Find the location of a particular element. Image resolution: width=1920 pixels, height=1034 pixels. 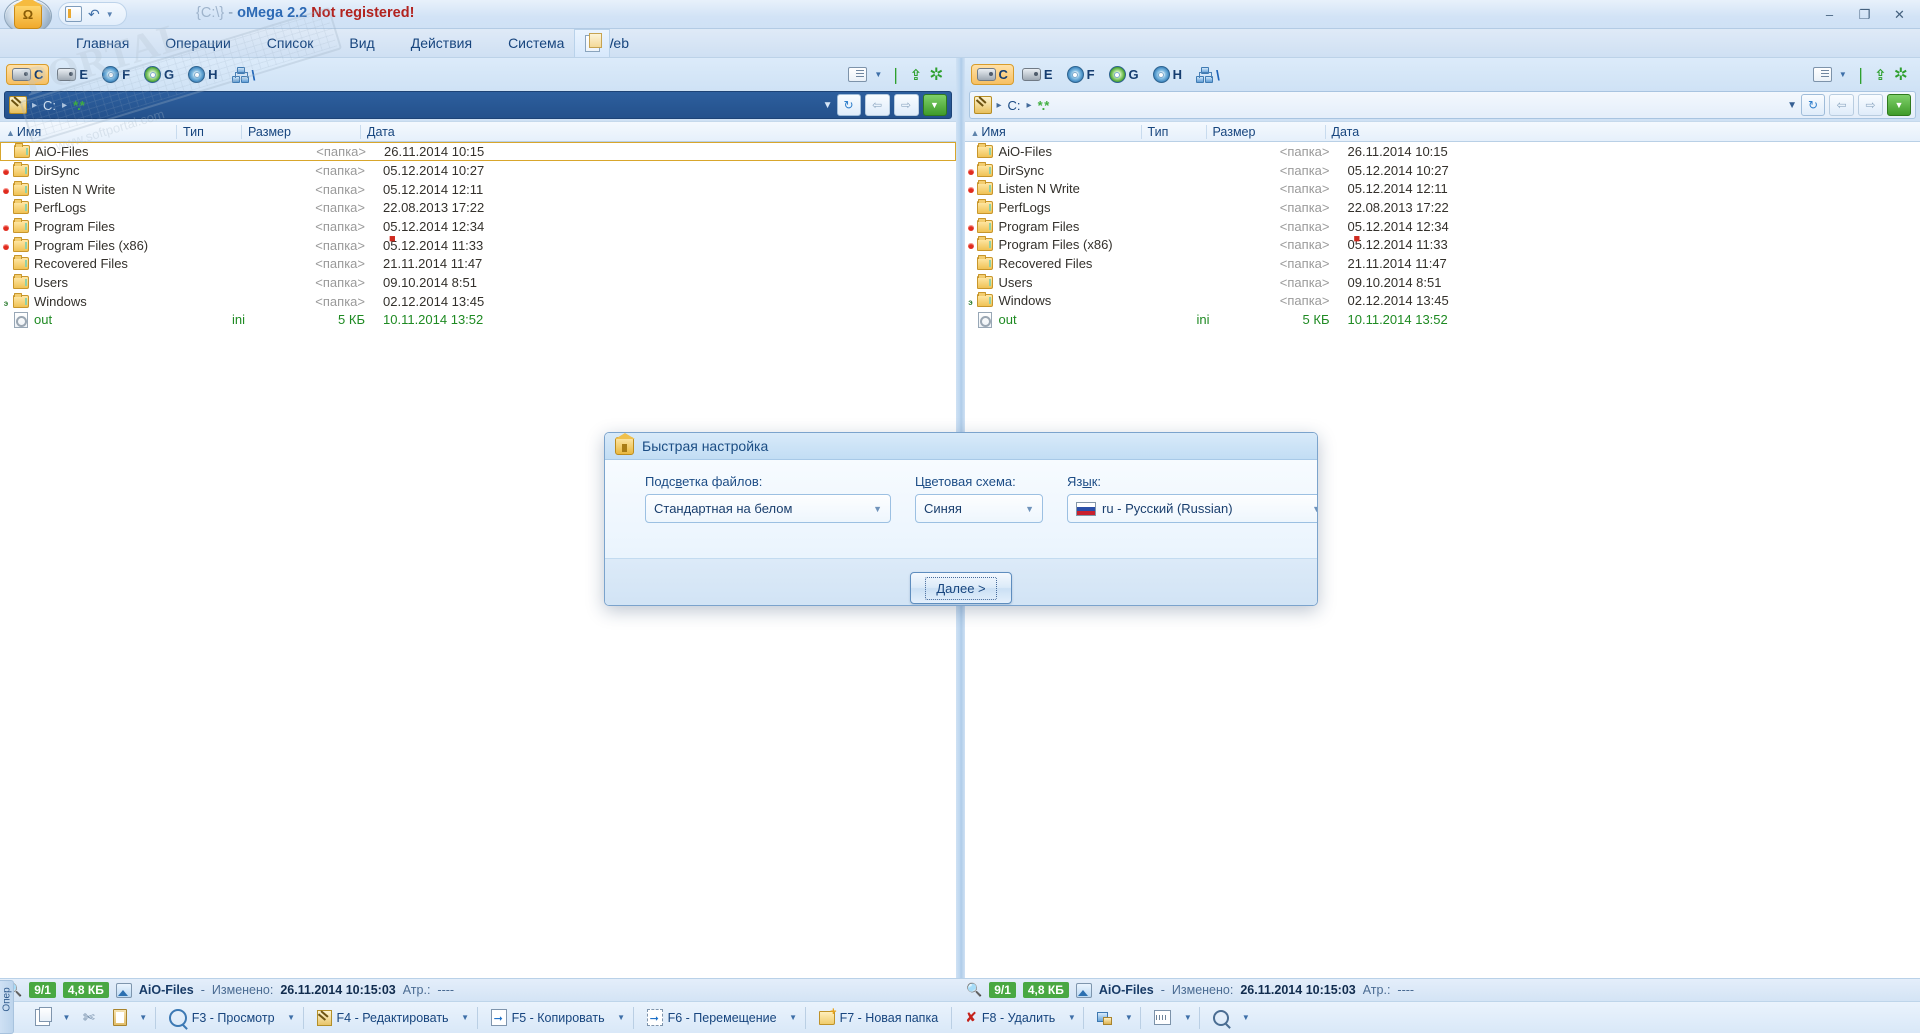

menu-item-deystviya: Действия is located at coordinates (441, 43).